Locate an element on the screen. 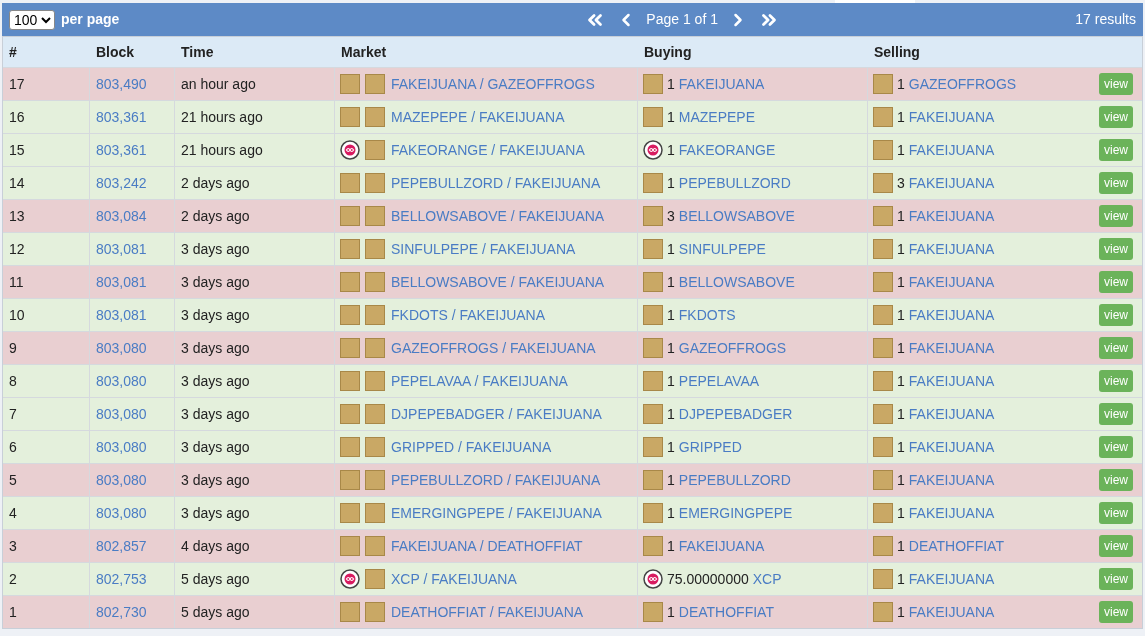 The image size is (1145, 636). asset-link: PEPELAVAA is located at coordinates (719, 381).